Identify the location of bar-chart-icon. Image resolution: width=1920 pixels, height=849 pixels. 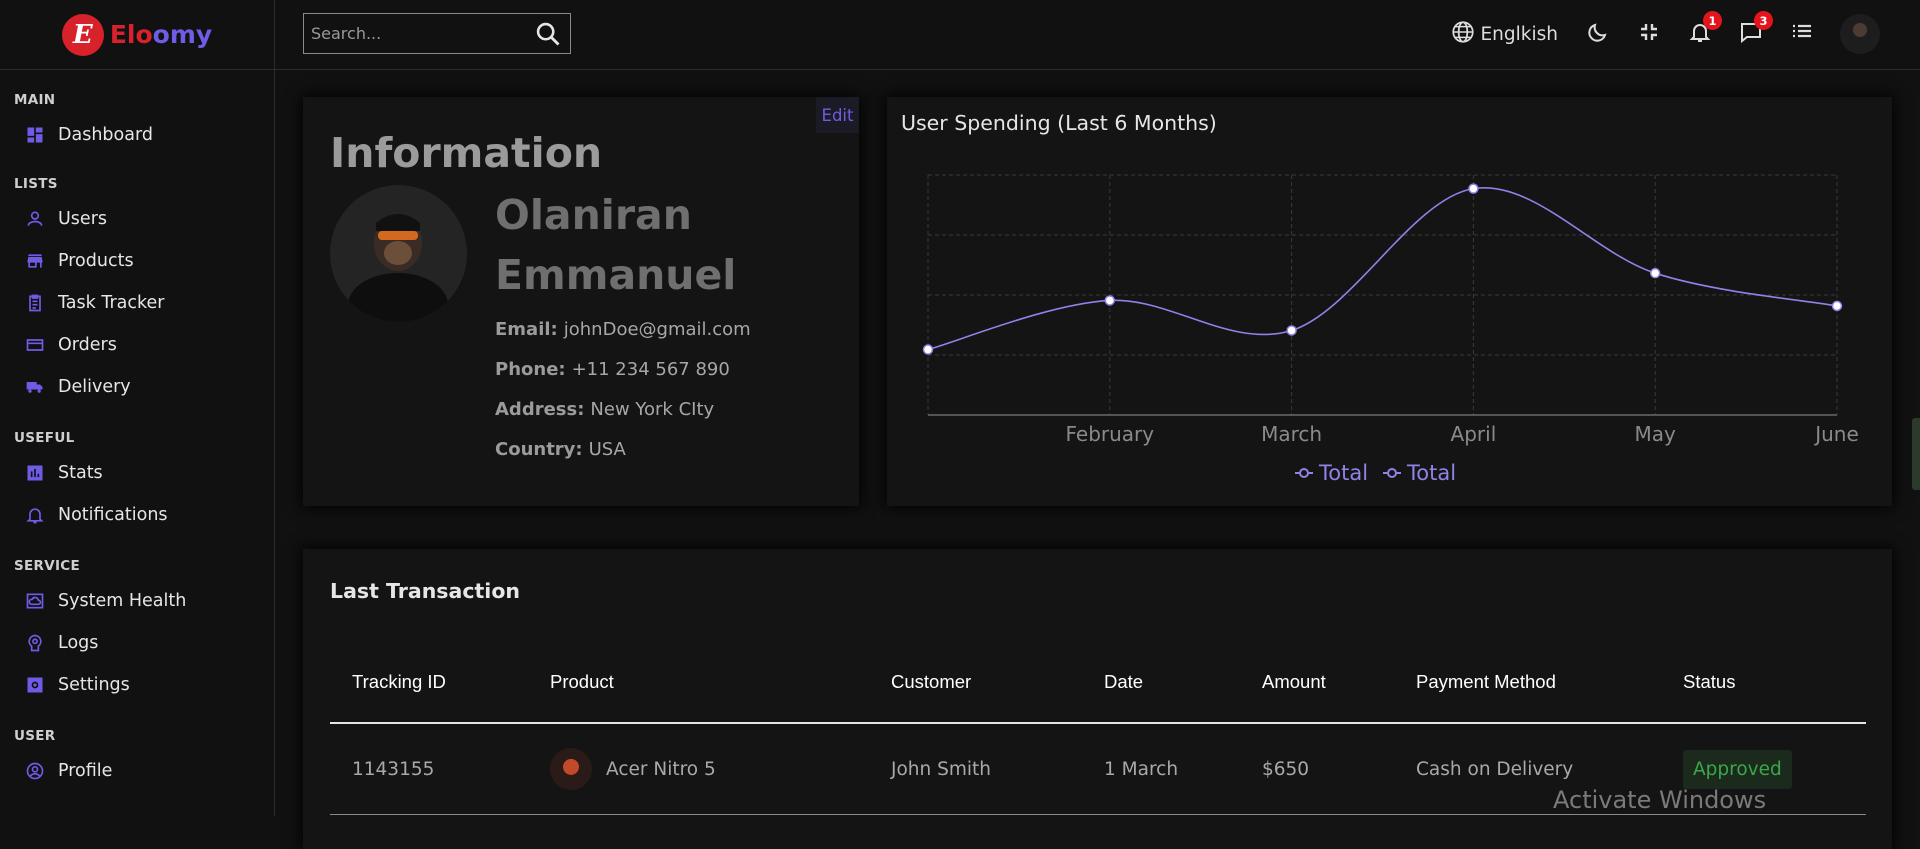
(35, 473).